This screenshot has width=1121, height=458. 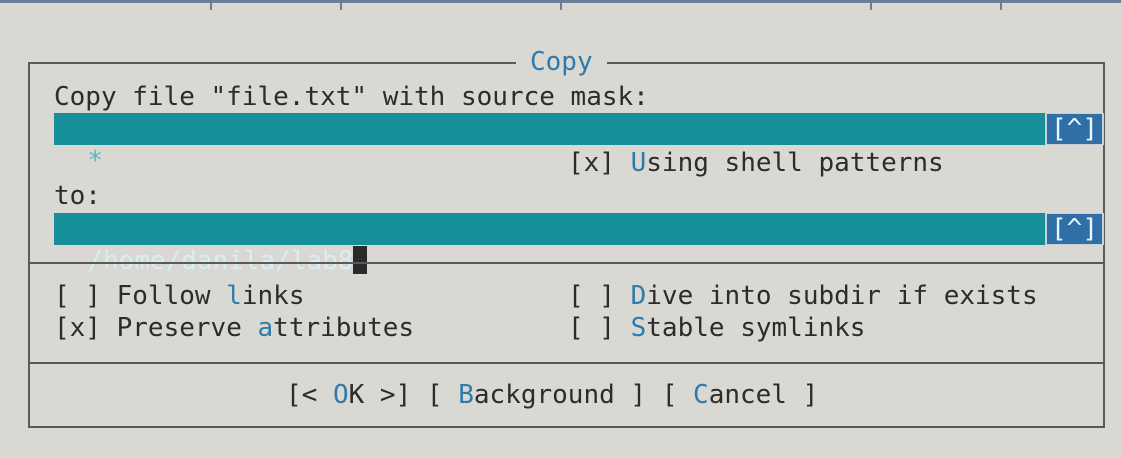 I want to click on source-history-label: [^], so click(x=1074, y=129).